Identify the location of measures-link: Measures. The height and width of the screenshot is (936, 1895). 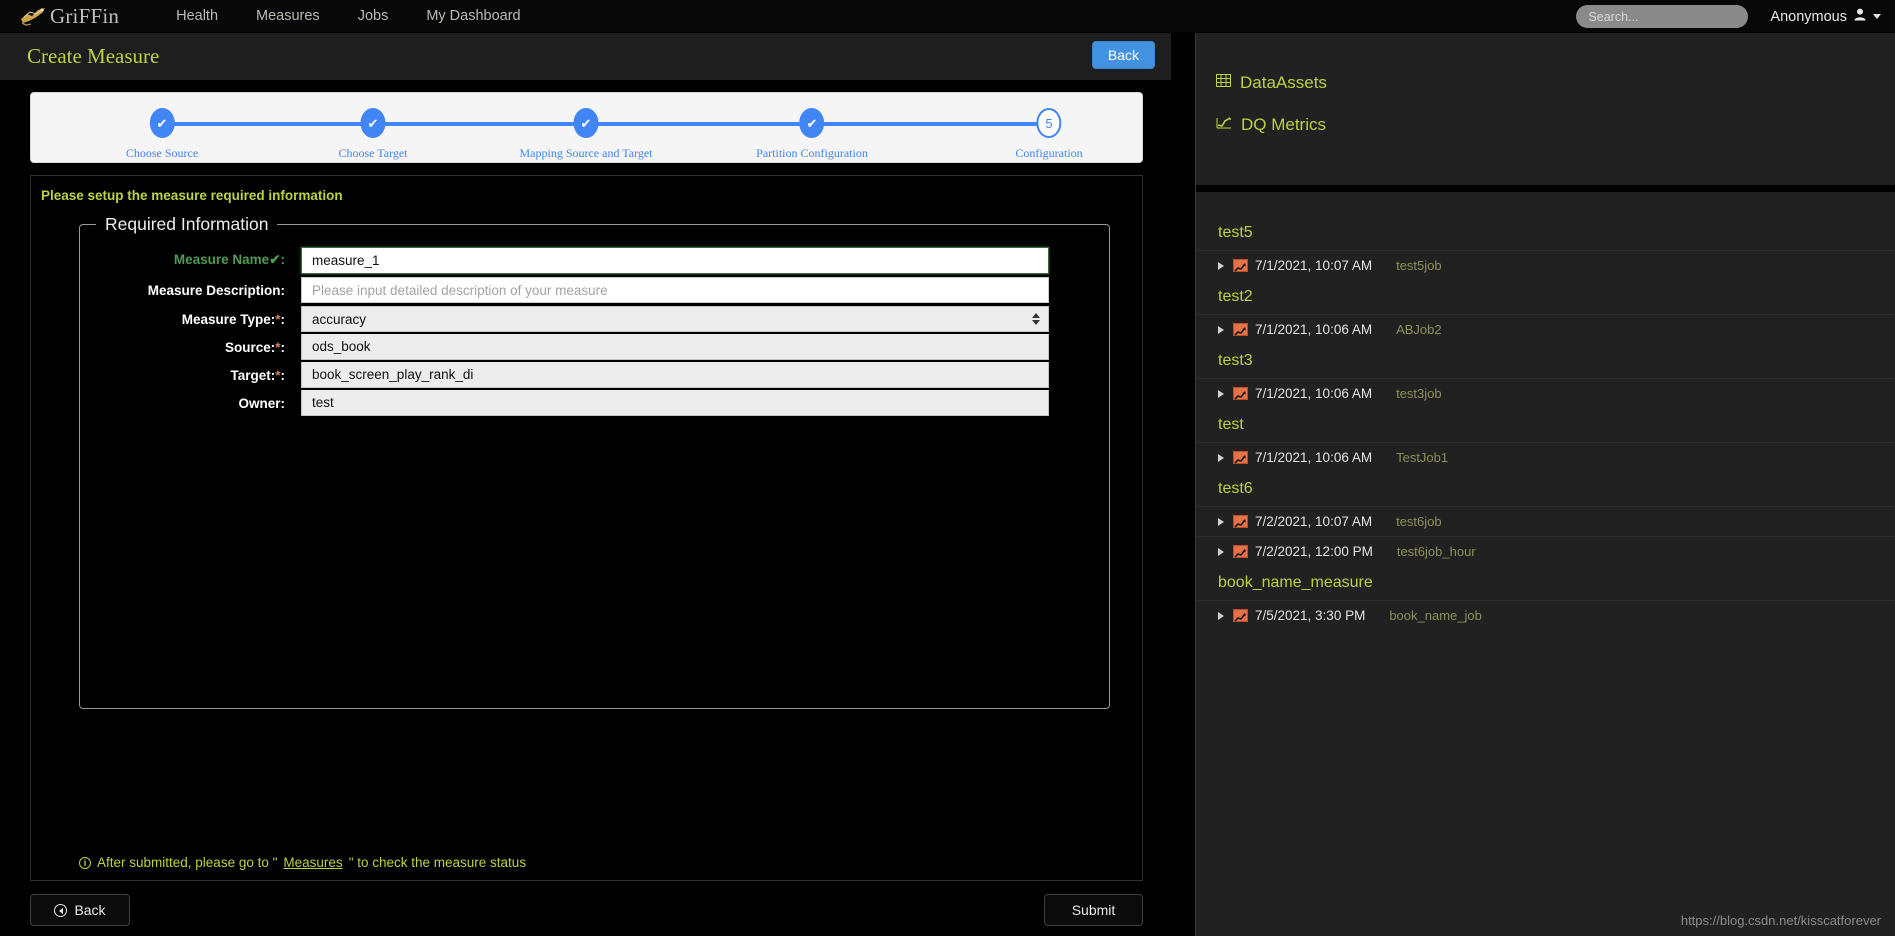
(312, 862).